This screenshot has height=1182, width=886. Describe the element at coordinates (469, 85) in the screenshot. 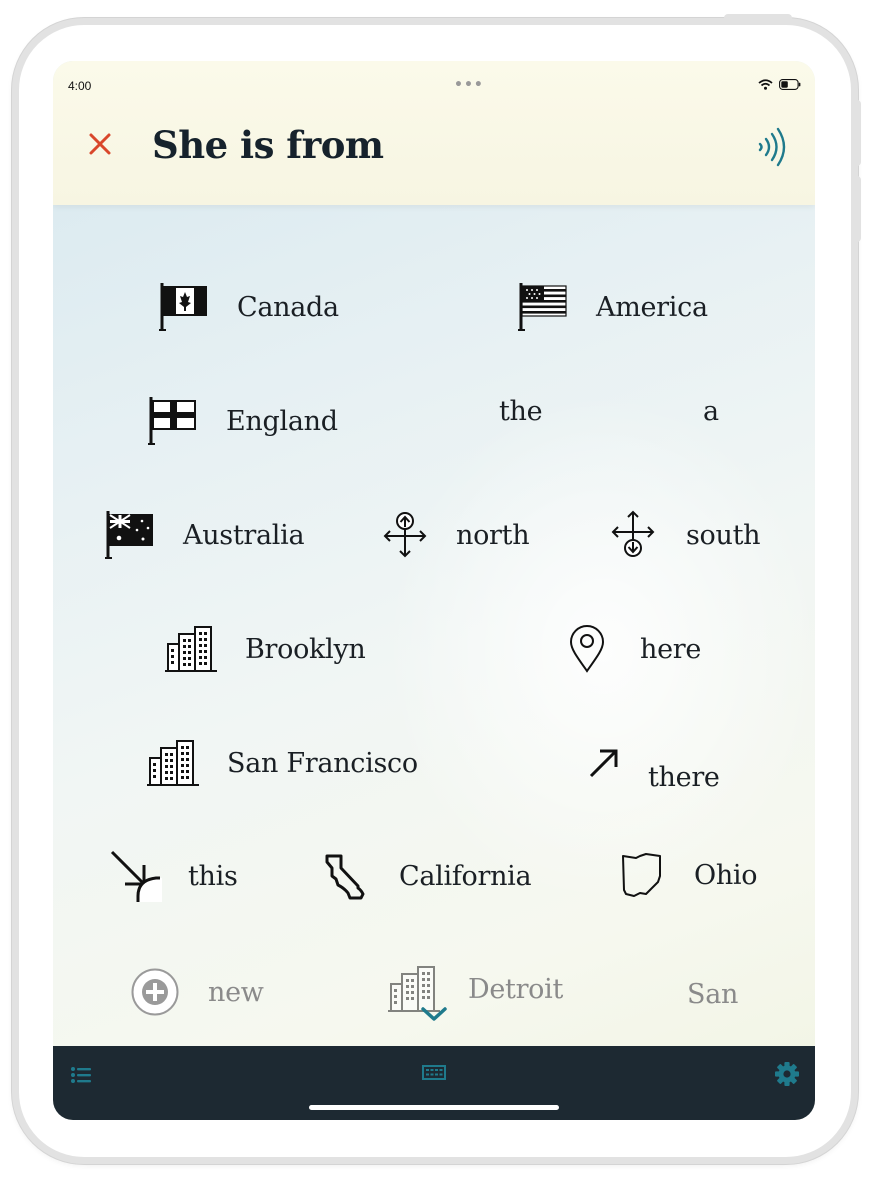

I see `multitask-dots: •••` at that location.